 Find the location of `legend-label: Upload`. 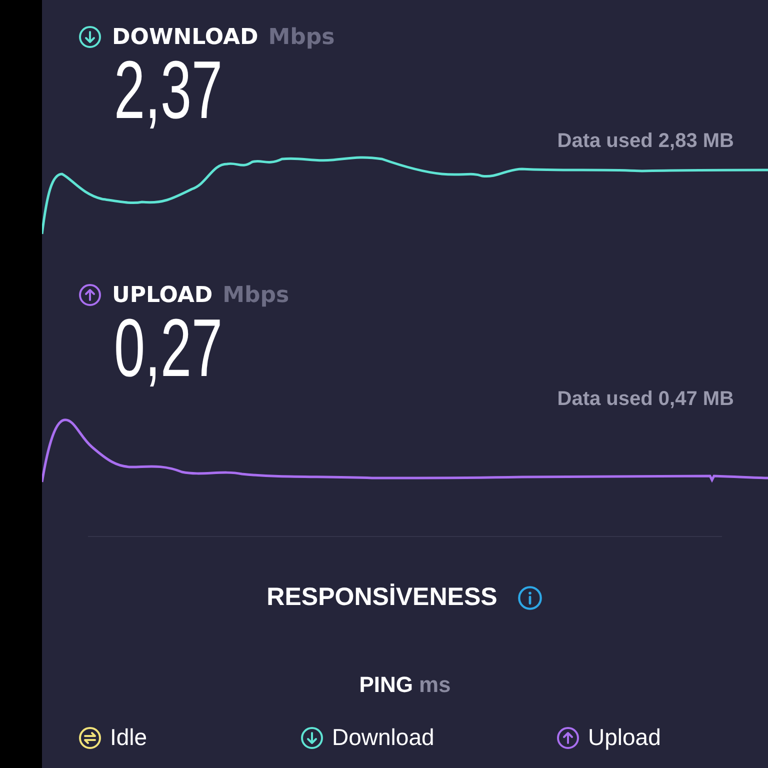

legend-label: Upload is located at coordinates (624, 737).